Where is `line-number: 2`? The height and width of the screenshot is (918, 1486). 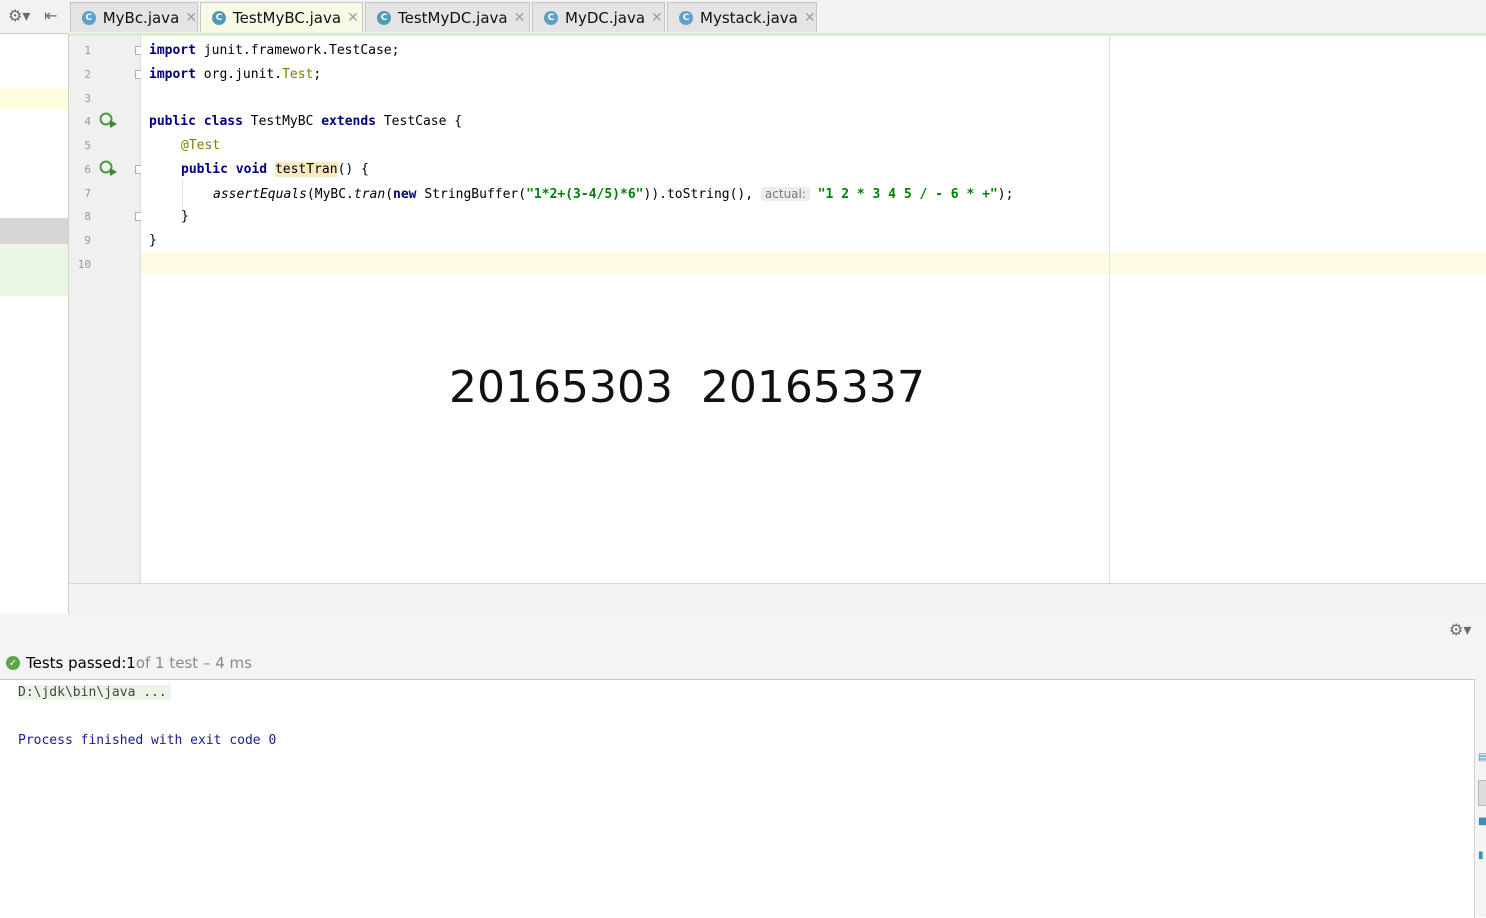
line-number: 2 is located at coordinates (87, 74).